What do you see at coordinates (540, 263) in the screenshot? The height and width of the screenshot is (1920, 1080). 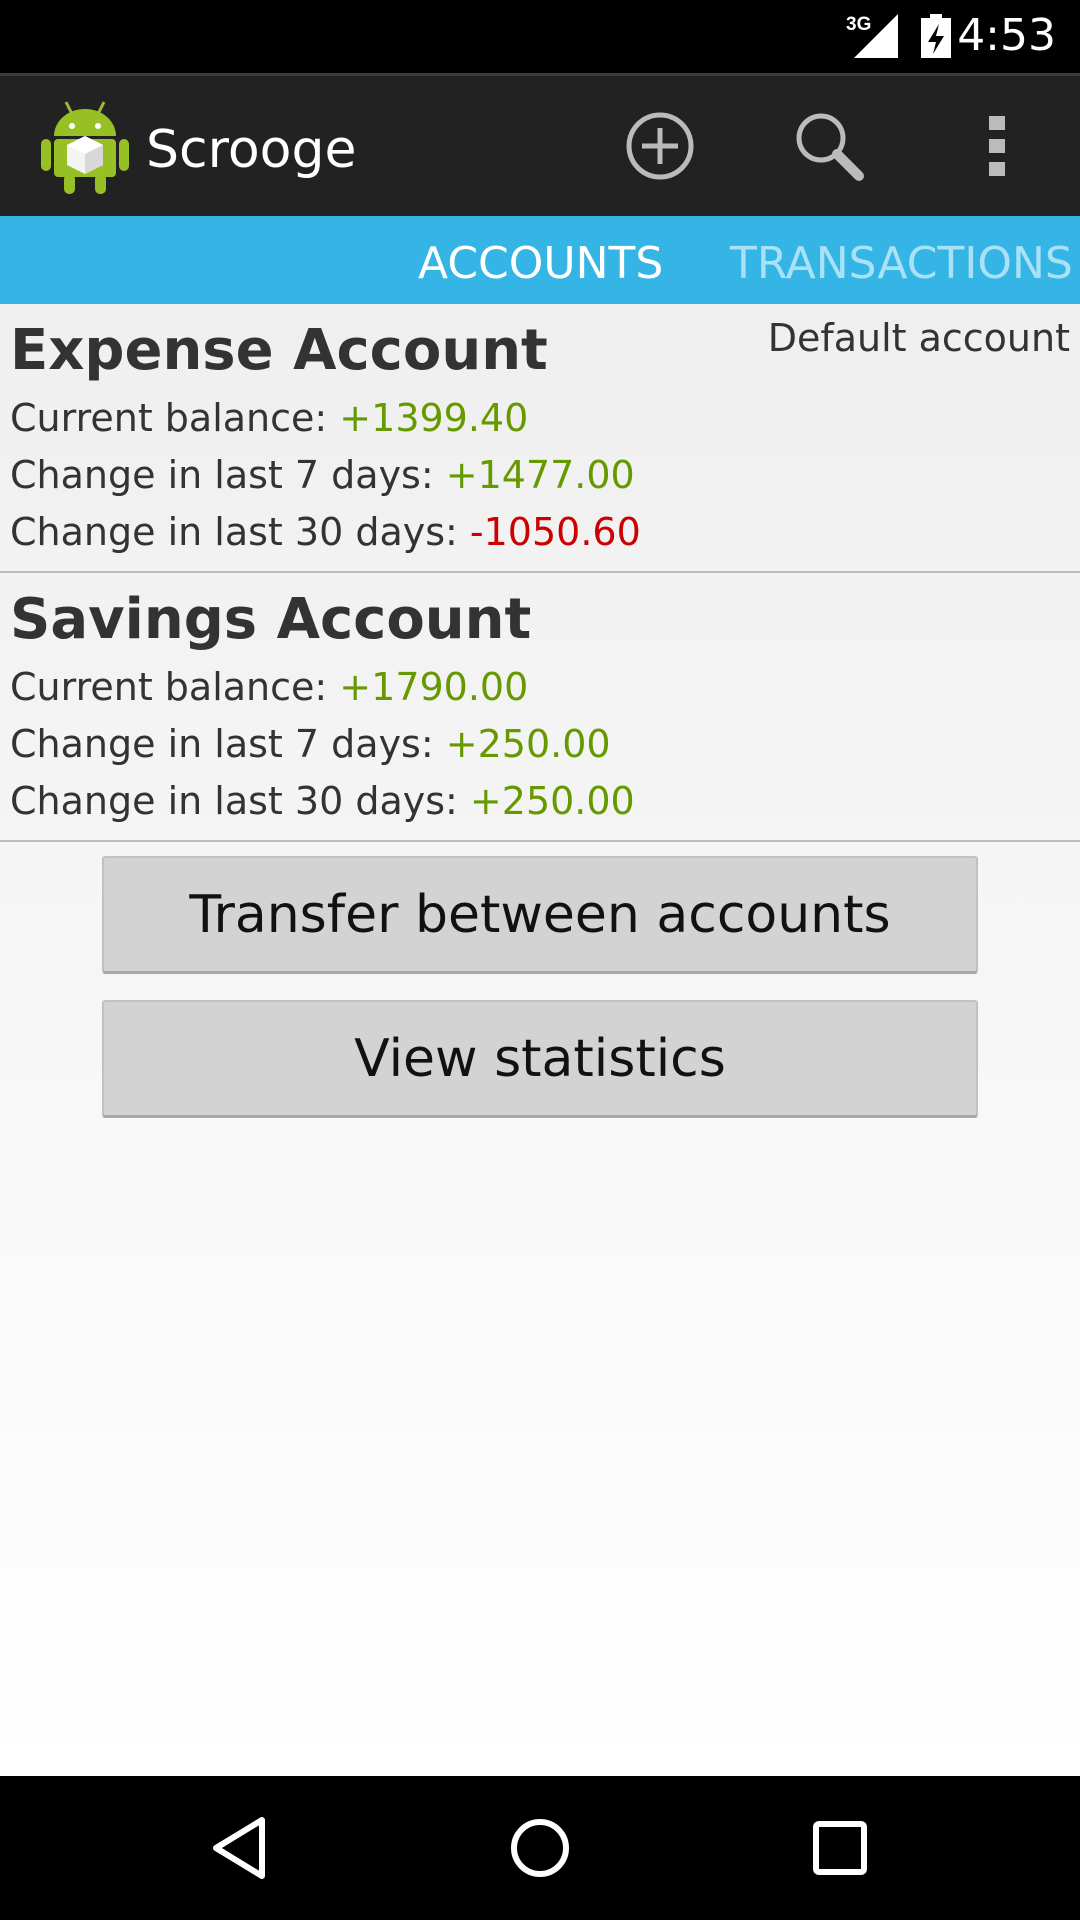 I see `tab-accounts: ACCOUNTS` at bounding box center [540, 263].